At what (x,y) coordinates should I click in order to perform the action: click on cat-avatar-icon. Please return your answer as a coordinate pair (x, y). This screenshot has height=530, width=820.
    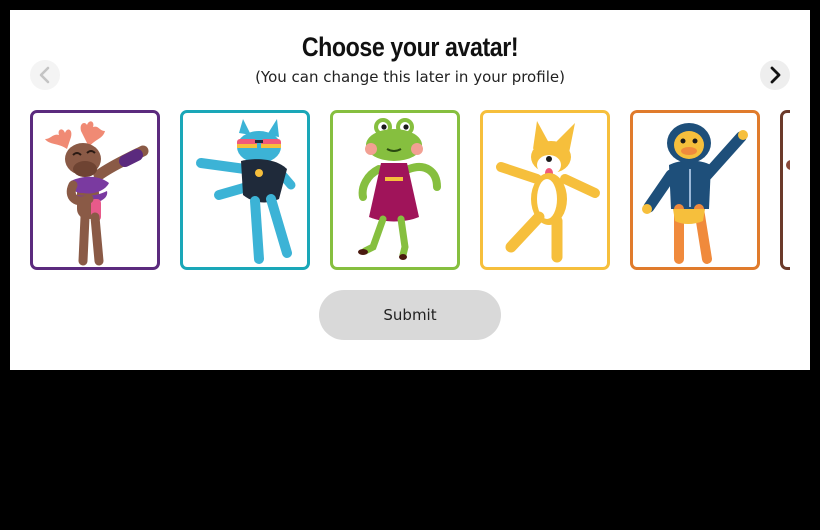
    Looking at the image, I should click on (246, 191).